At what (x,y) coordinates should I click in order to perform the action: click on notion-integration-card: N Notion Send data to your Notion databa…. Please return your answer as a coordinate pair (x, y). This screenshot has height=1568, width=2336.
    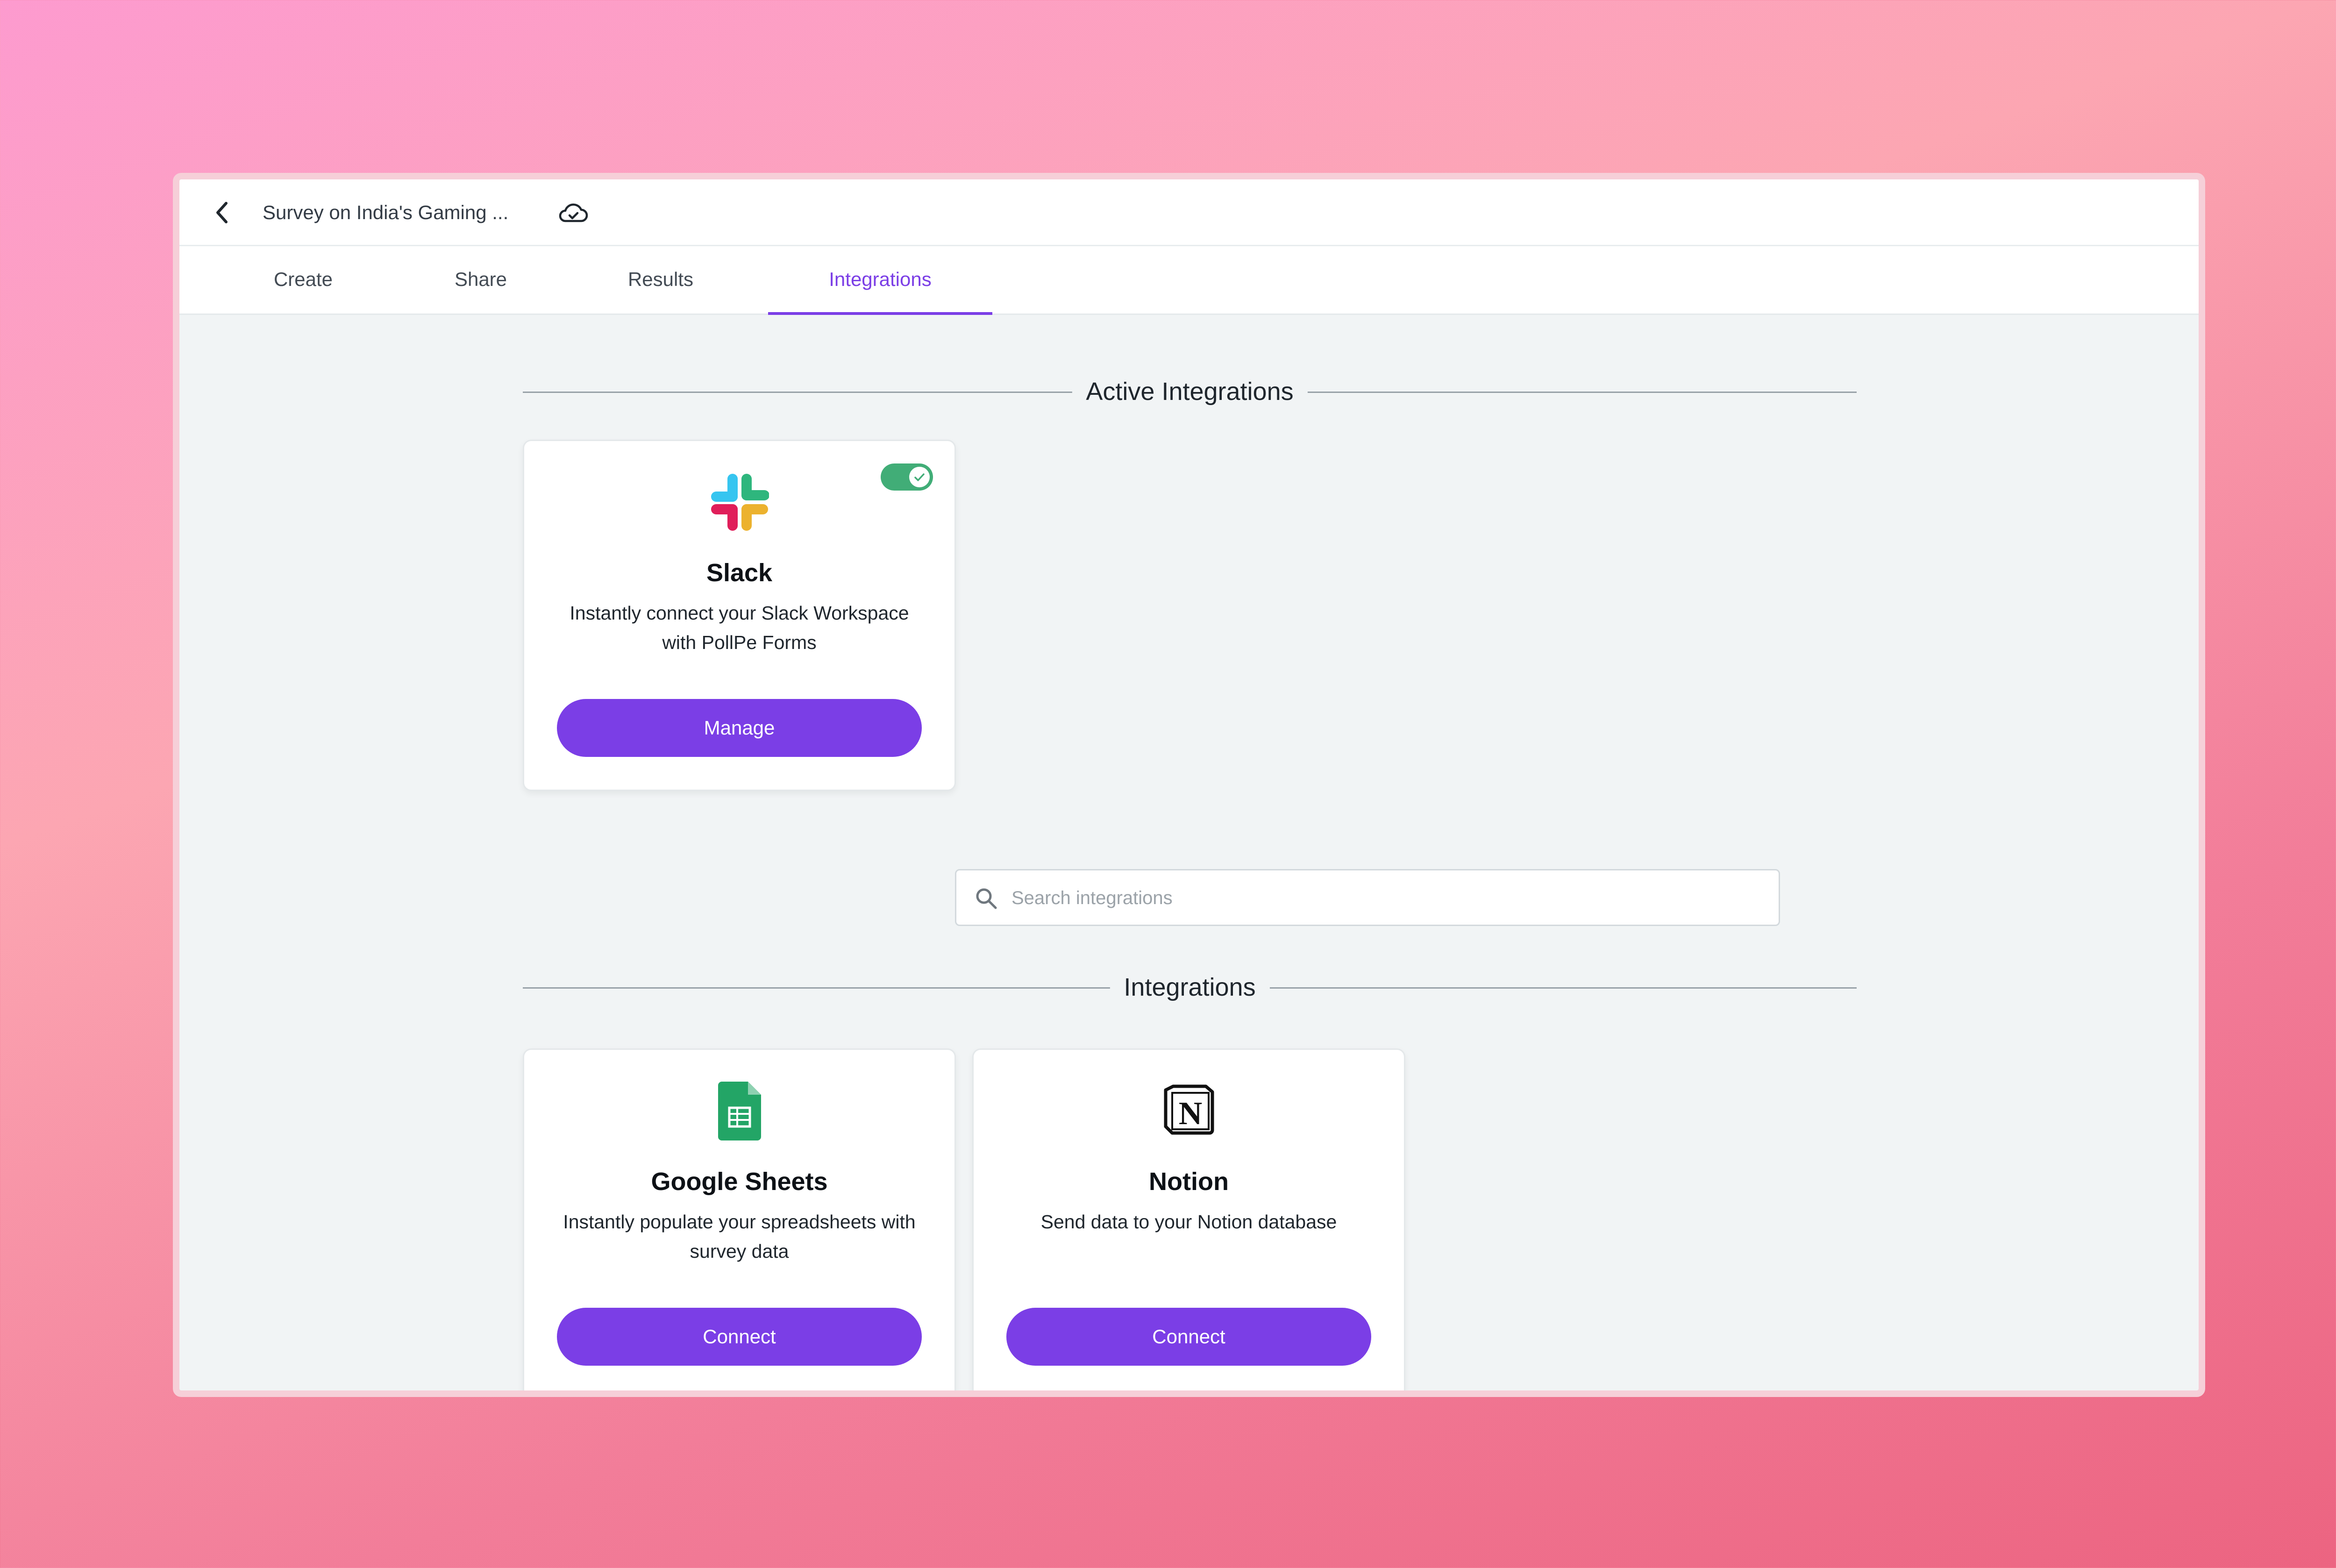
    Looking at the image, I should click on (1188, 1219).